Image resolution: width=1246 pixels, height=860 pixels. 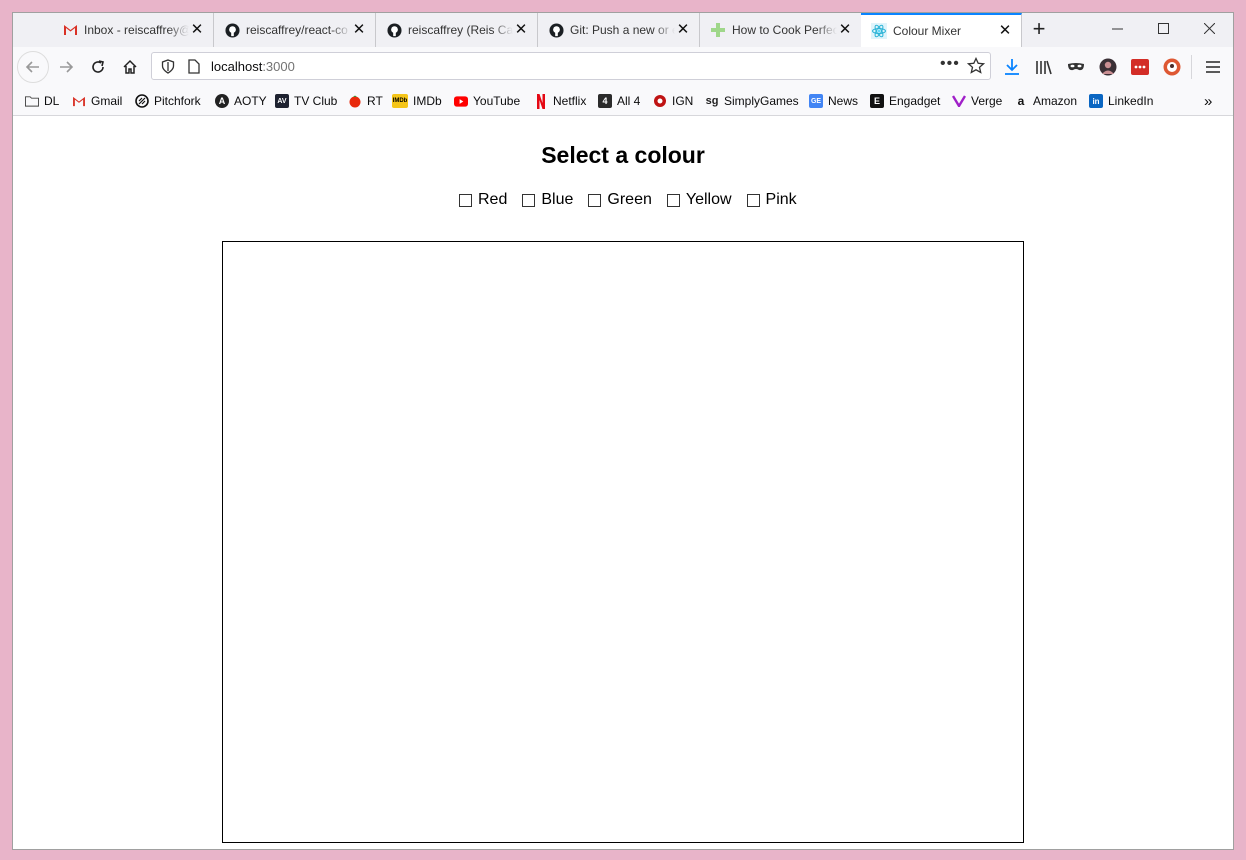 I want to click on bookmark-gmail: Gmail, so click(x=97, y=101).